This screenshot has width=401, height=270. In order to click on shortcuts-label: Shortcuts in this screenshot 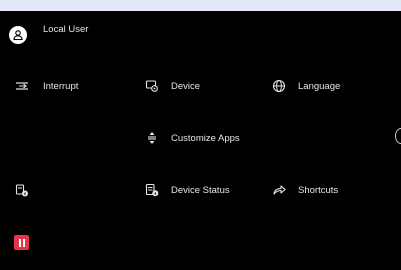, I will do `click(318, 190)`.